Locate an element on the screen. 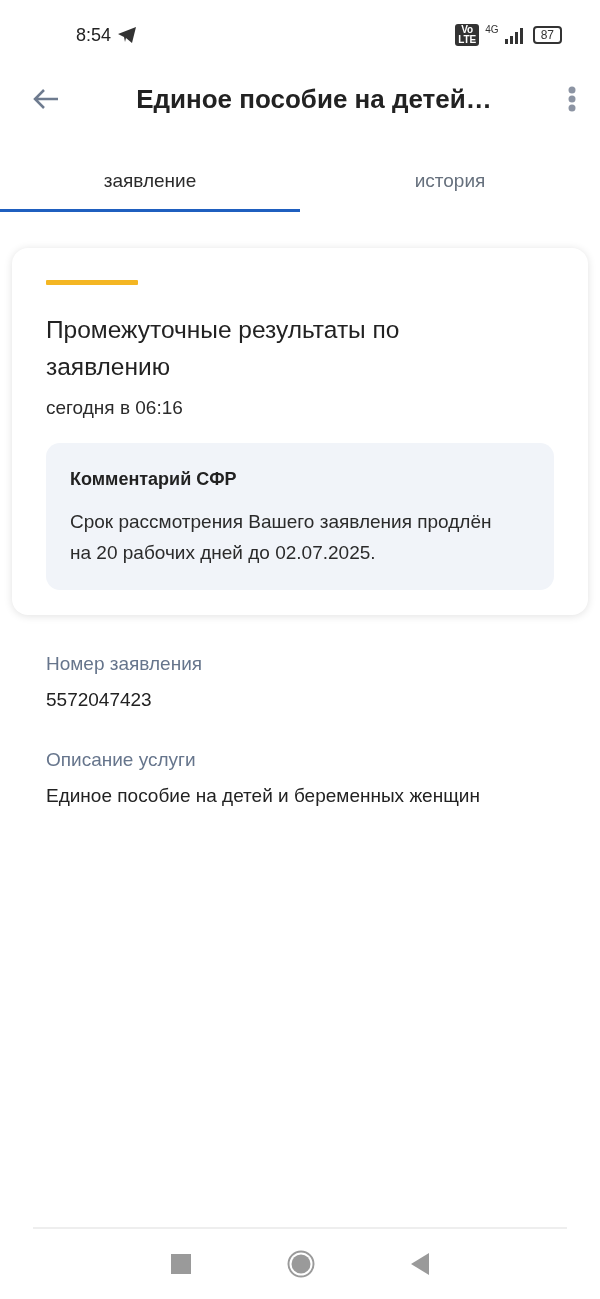 The height and width of the screenshot is (1299, 600). tab: заявление is located at coordinates (150, 182).